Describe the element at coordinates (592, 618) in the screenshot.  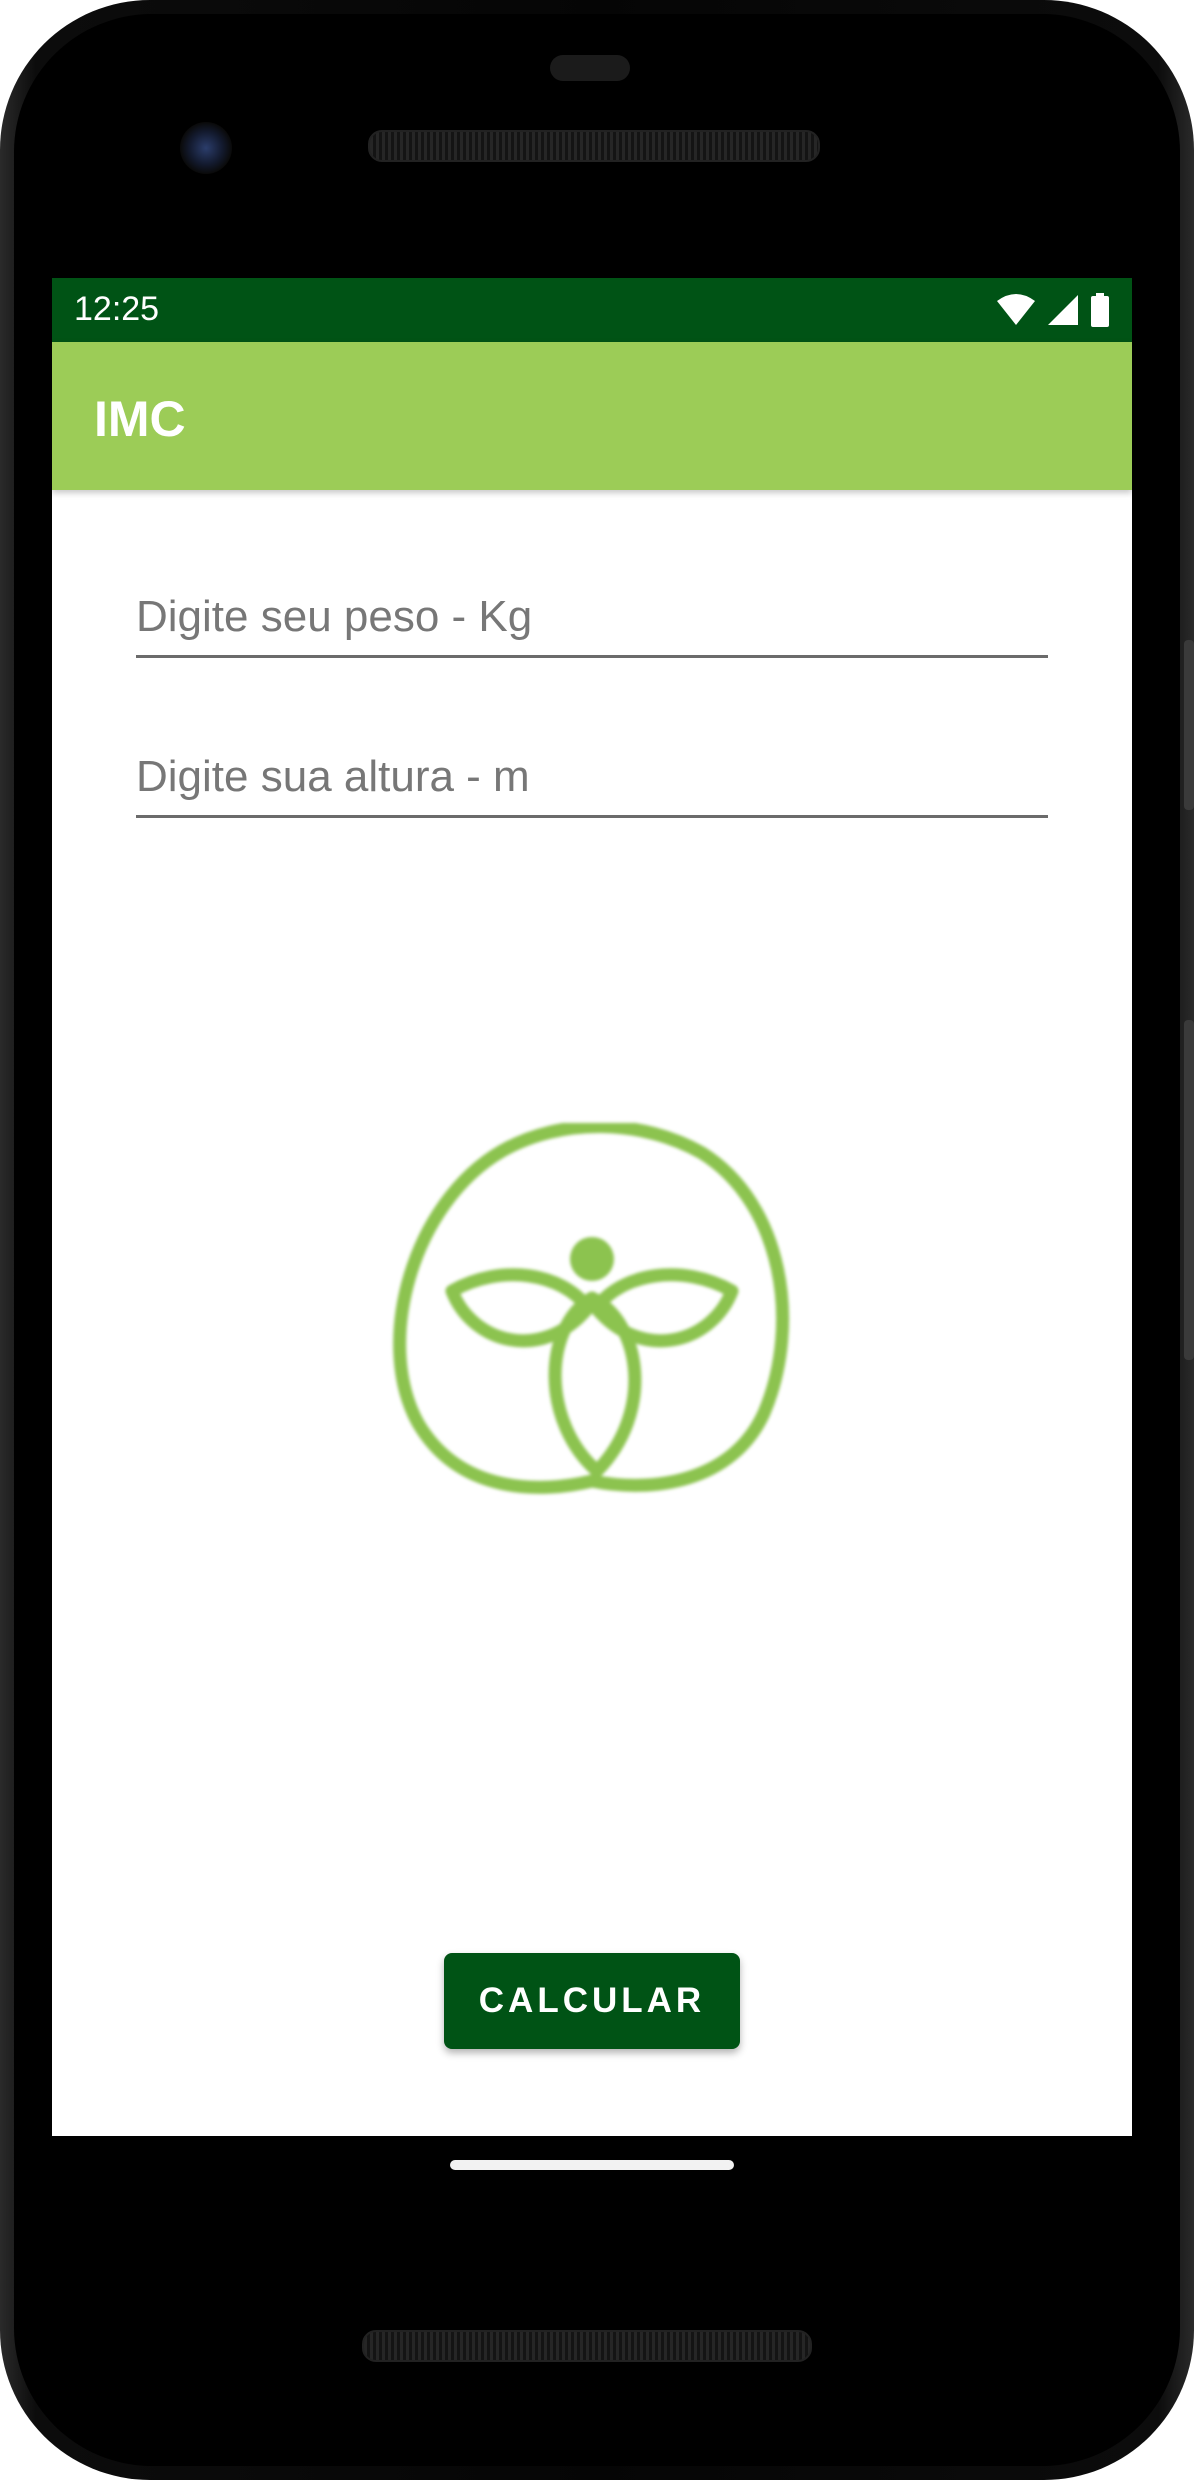
I see `weight-input` at that location.